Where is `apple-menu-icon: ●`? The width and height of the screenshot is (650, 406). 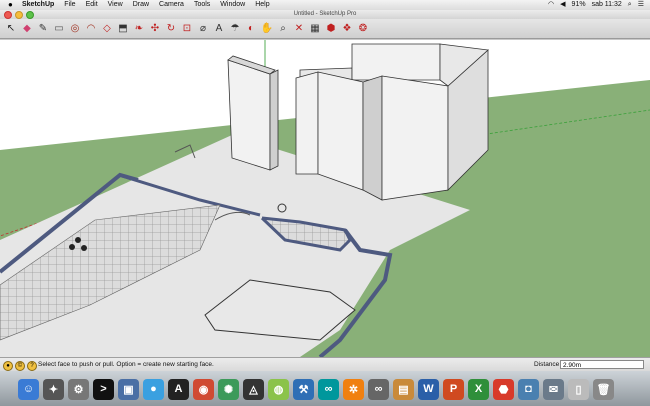
apple-menu-icon: ● is located at coordinates (10, 5).